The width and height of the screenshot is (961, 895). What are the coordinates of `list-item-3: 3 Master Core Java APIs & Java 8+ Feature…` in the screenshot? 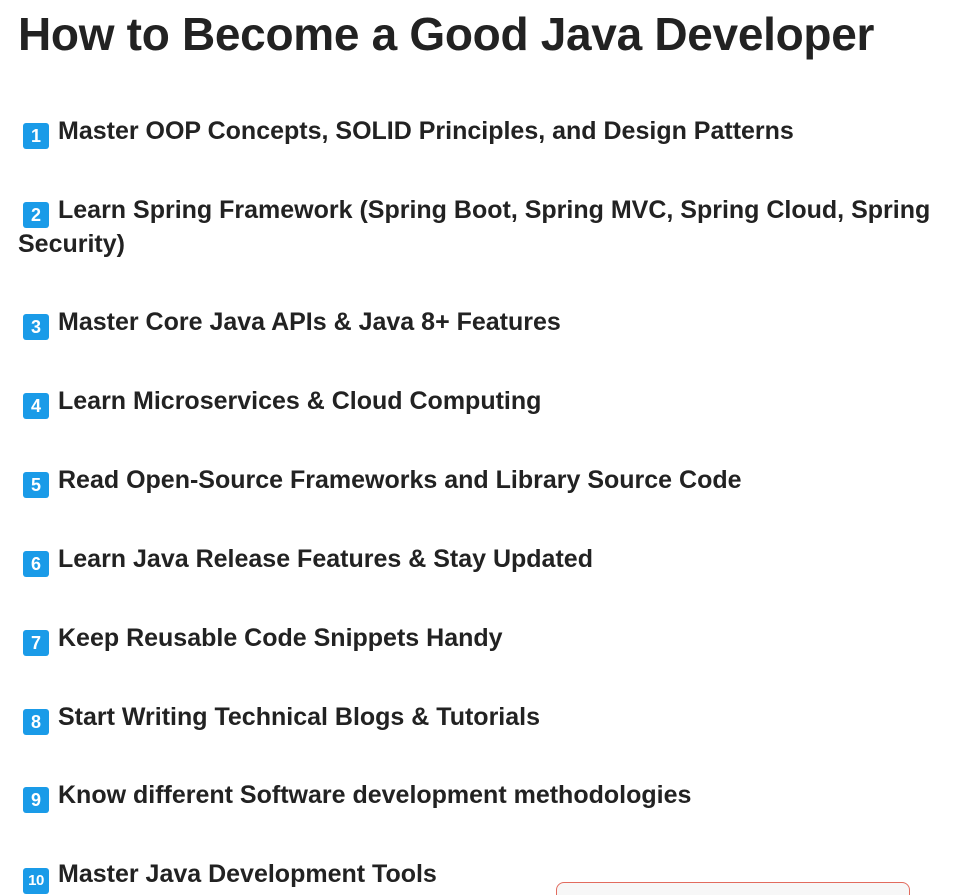 It's located at (489, 323).